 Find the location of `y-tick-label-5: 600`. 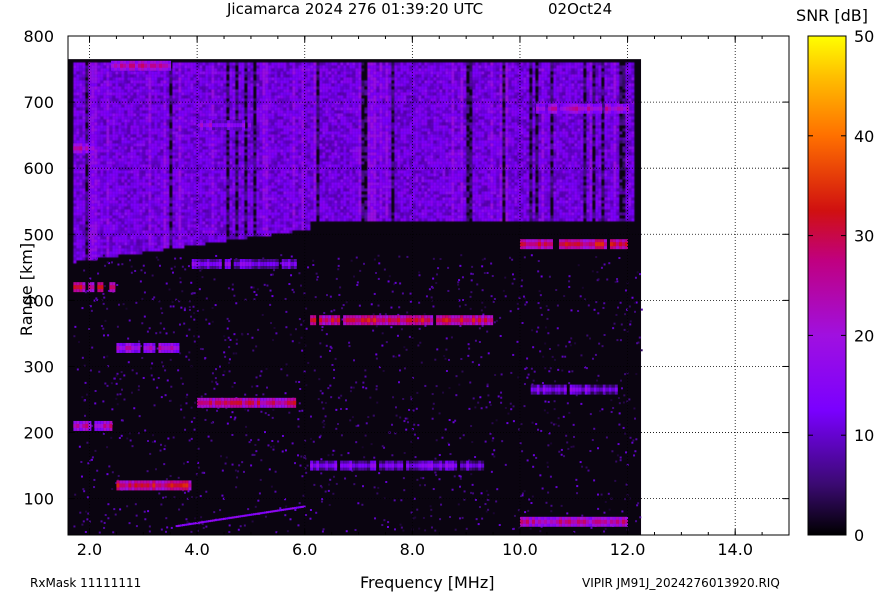

y-tick-label-5: 600 is located at coordinates (38, 168).